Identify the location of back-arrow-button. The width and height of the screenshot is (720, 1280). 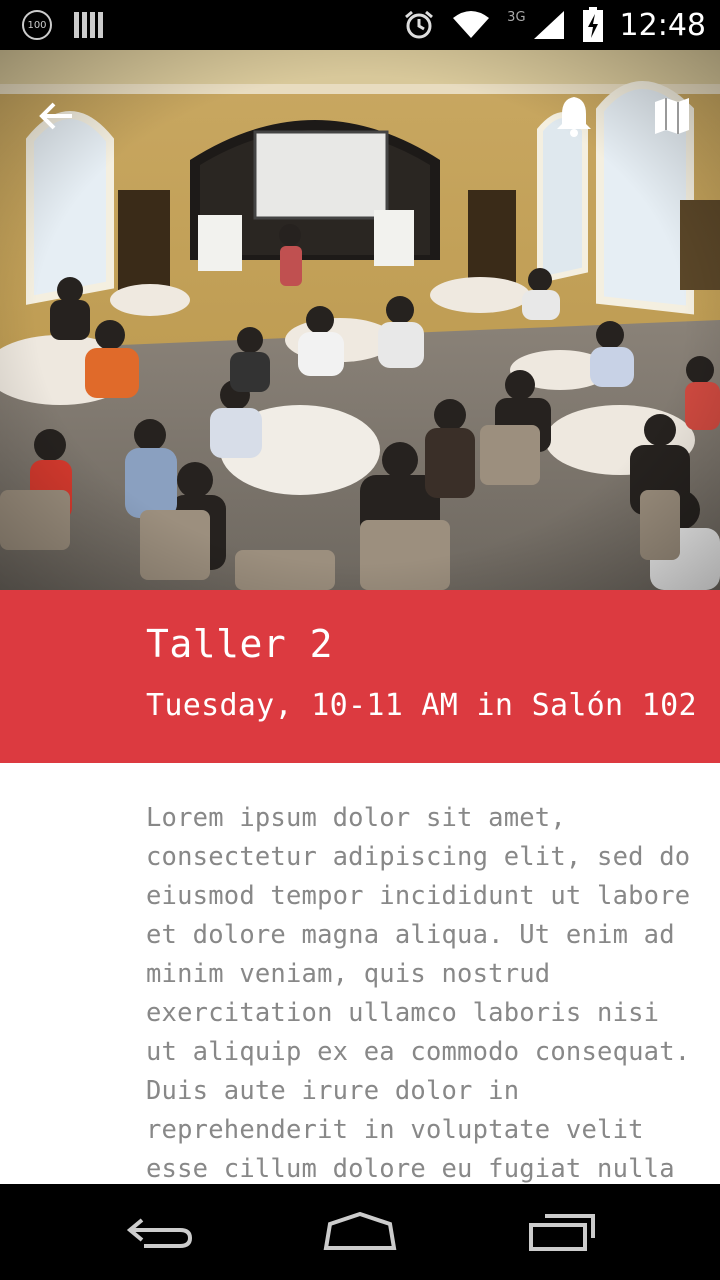
(56, 116).